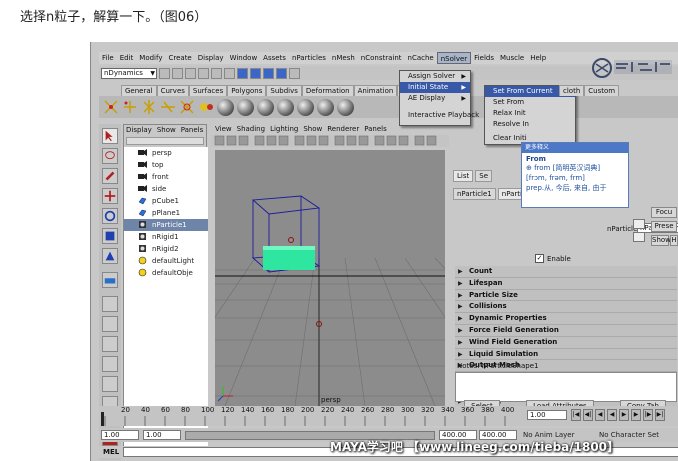 This screenshot has height=461, width=678. I want to click on manipulator-icon, so click(110, 256).